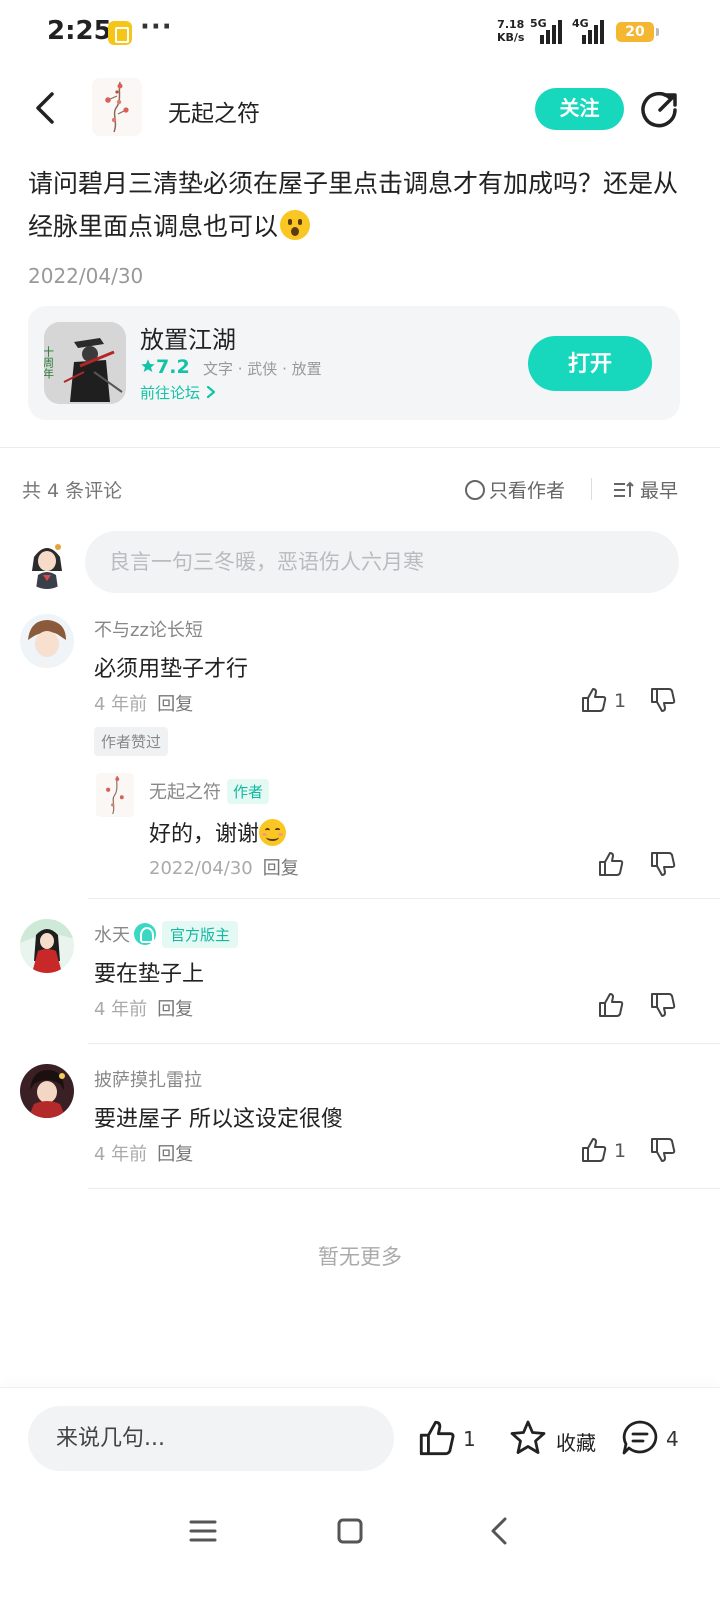 This screenshot has height=1600, width=720. I want to click on favorite-label: 收藏, so click(576, 1443).